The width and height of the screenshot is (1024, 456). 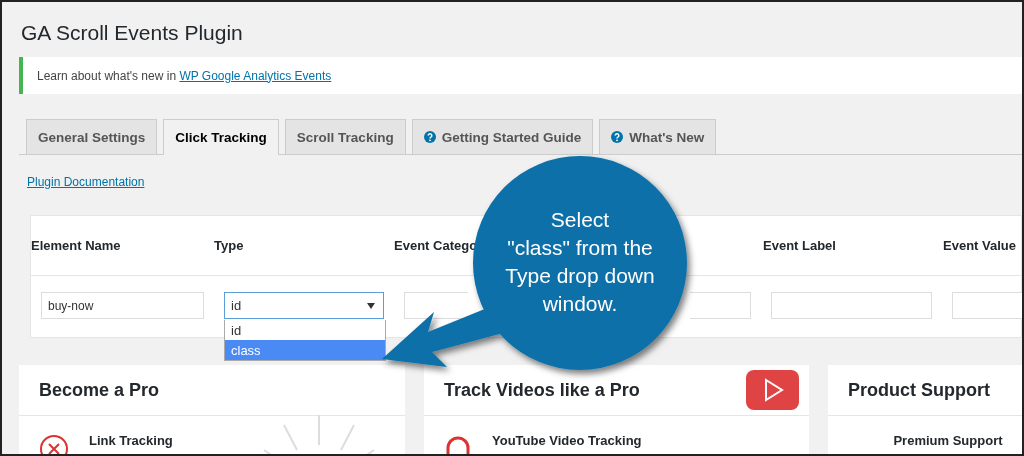 What do you see at coordinates (658, 136) in the screenshot?
I see `tab: What's New` at bounding box center [658, 136].